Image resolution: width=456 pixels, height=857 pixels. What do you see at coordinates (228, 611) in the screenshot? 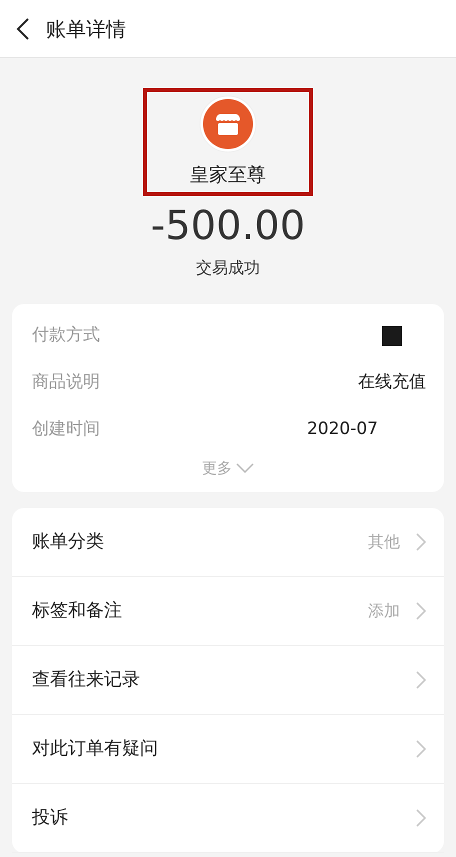
I see `action-row: 标签和备注 添加` at bounding box center [228, 611].